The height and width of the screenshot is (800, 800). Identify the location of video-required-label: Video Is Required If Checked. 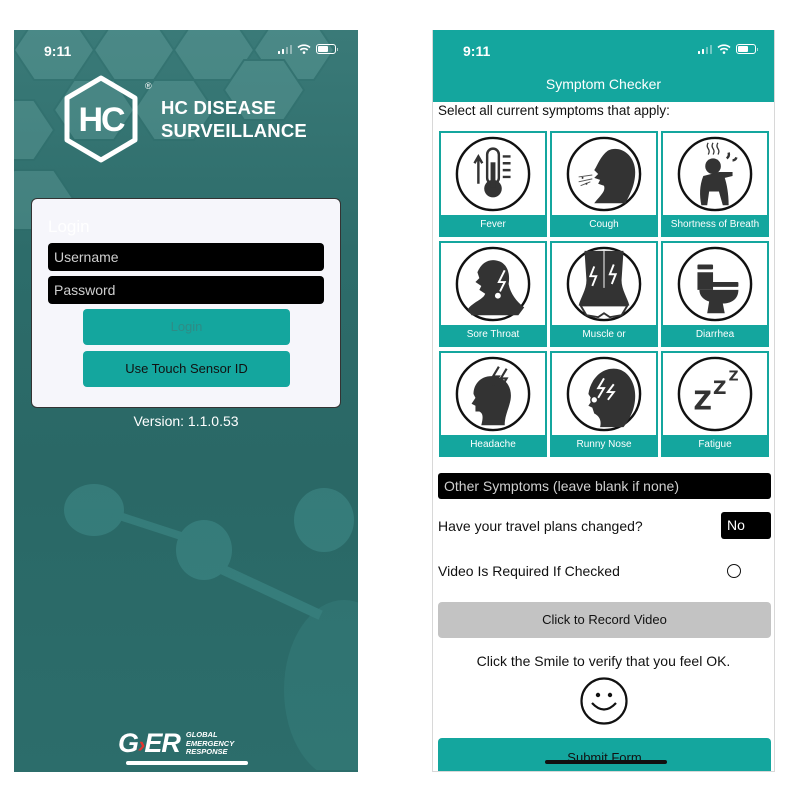
(529, 571).